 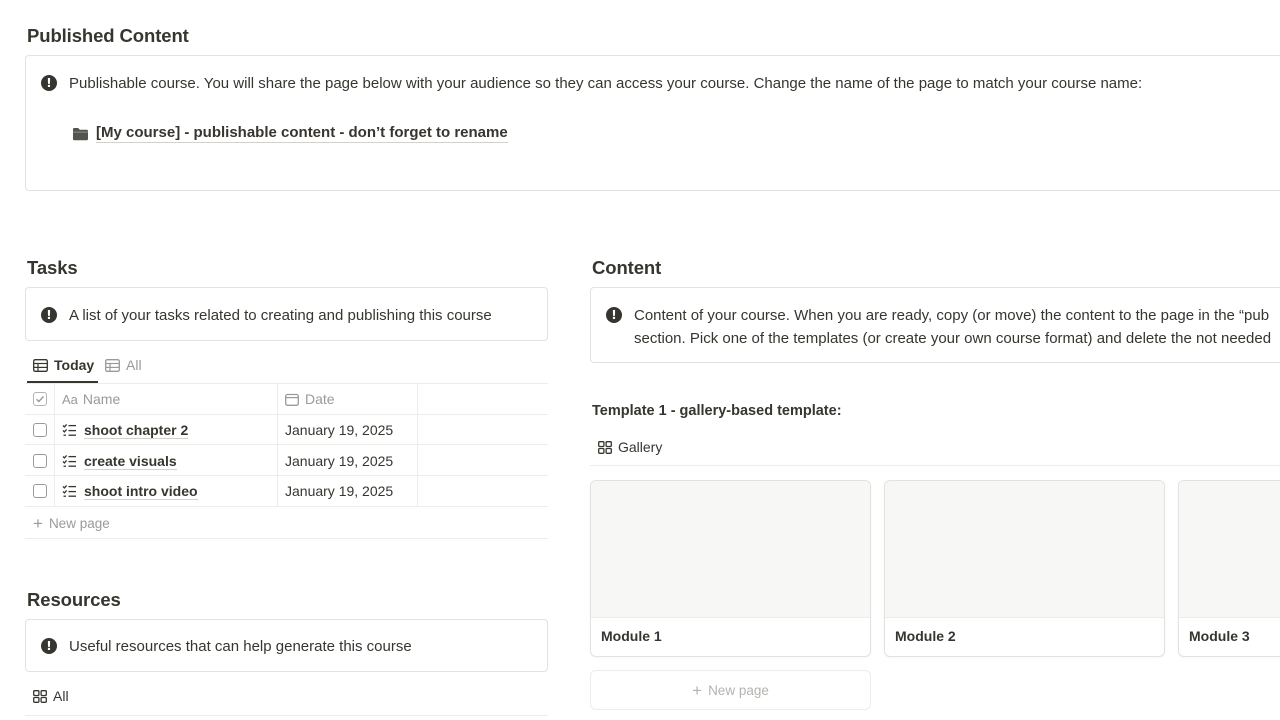 I want to click on gallery-card: Module 3, so click(x=1229, y=568).